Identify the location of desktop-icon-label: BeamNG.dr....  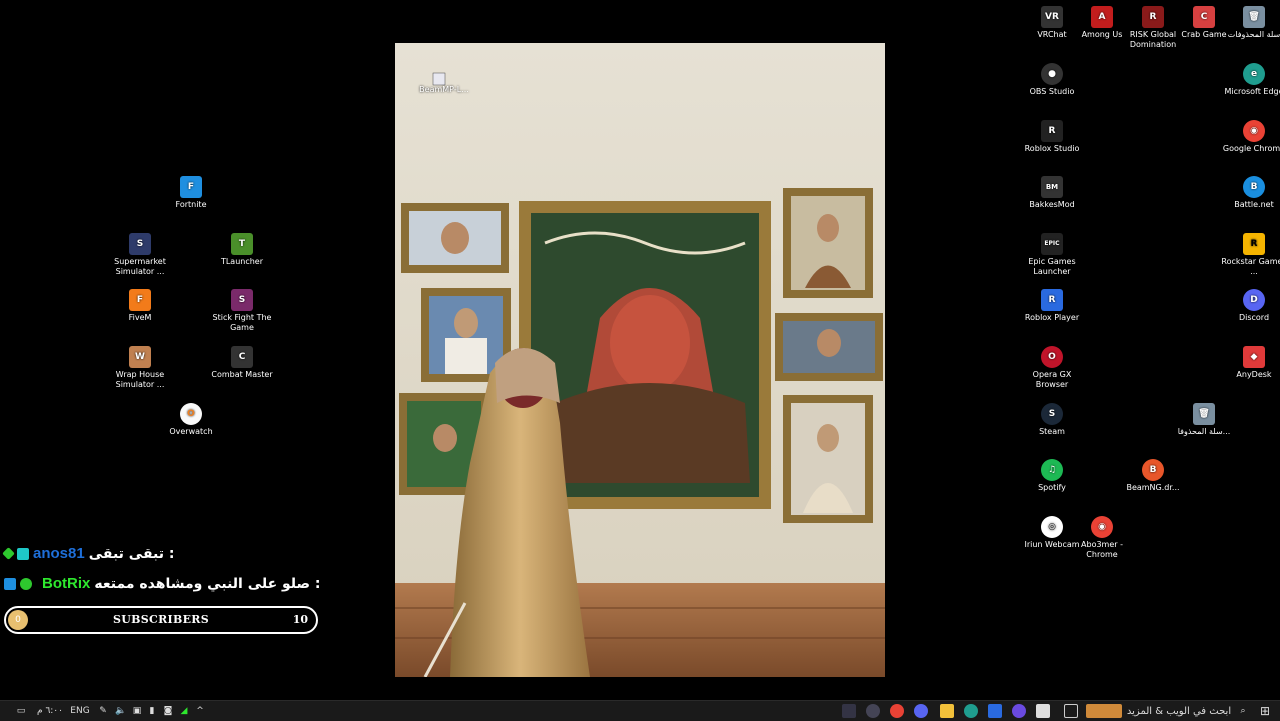
(1153, 487).